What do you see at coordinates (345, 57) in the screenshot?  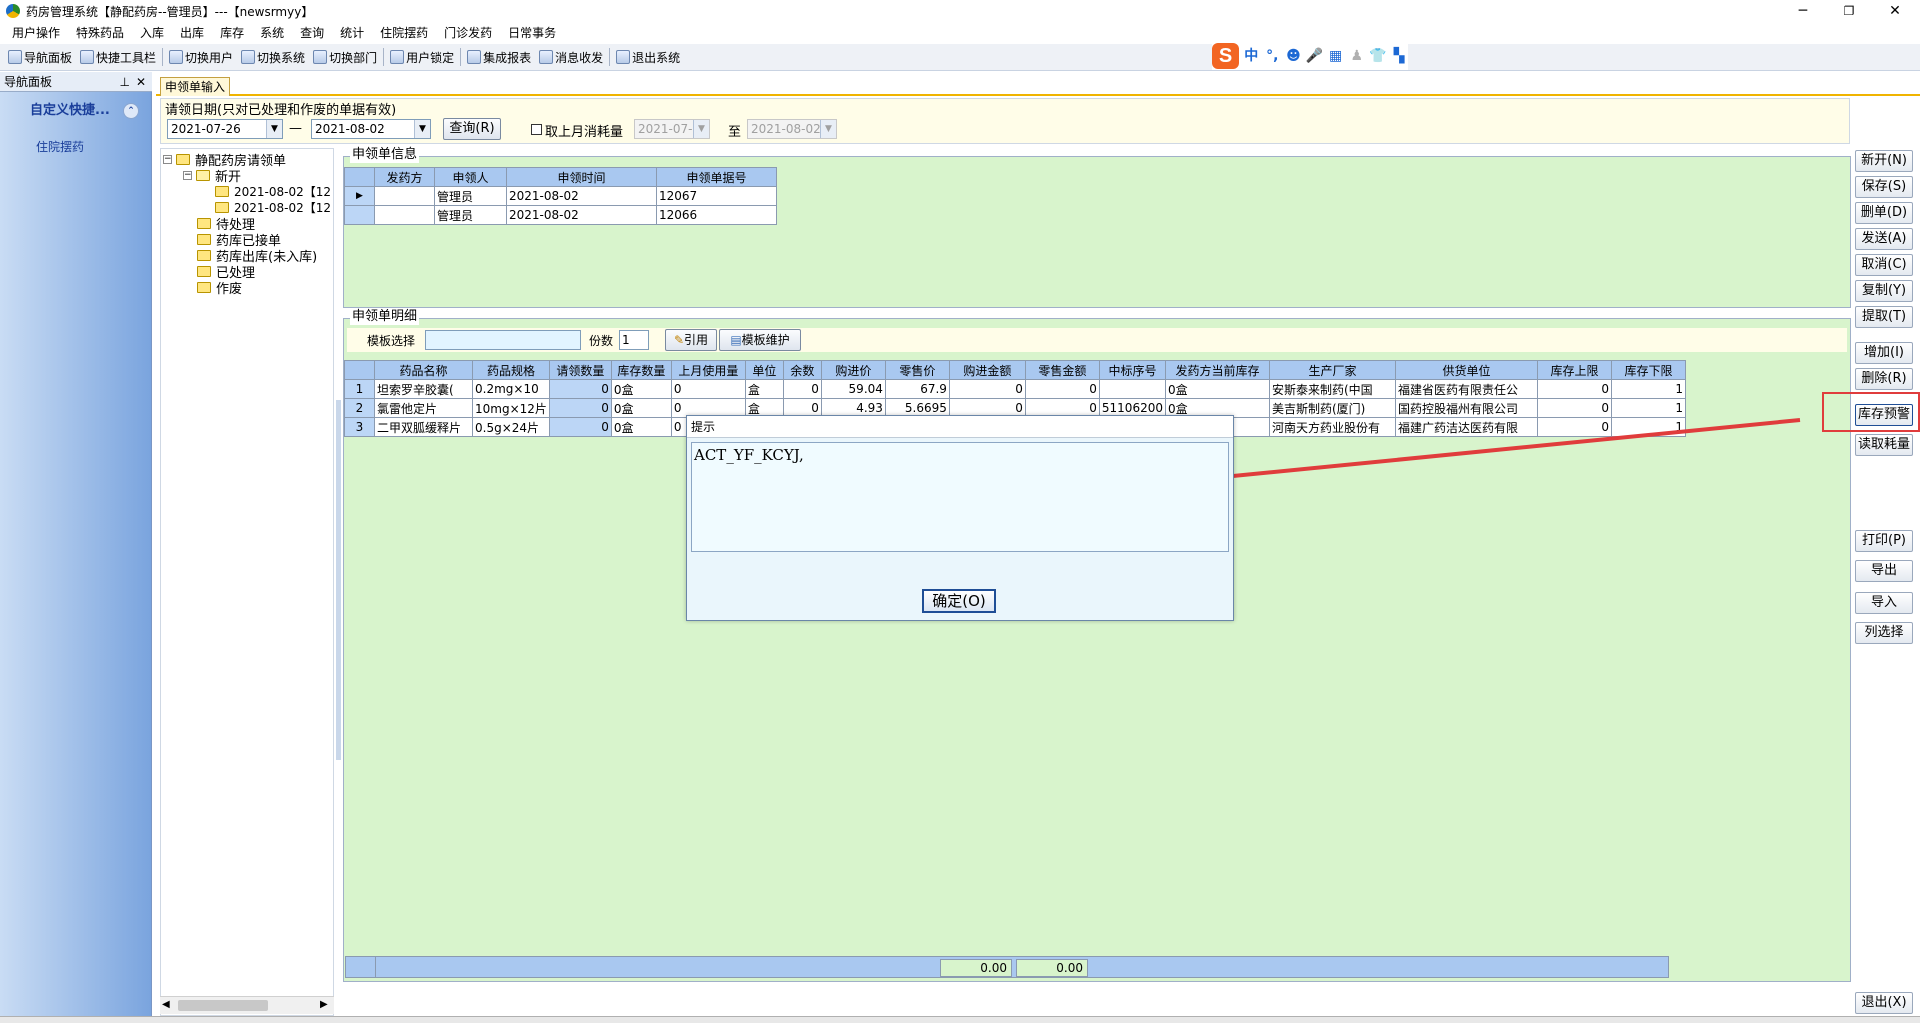 I see `toolbar-switch-dept: 切换部门` at bounding box center [345, 57].